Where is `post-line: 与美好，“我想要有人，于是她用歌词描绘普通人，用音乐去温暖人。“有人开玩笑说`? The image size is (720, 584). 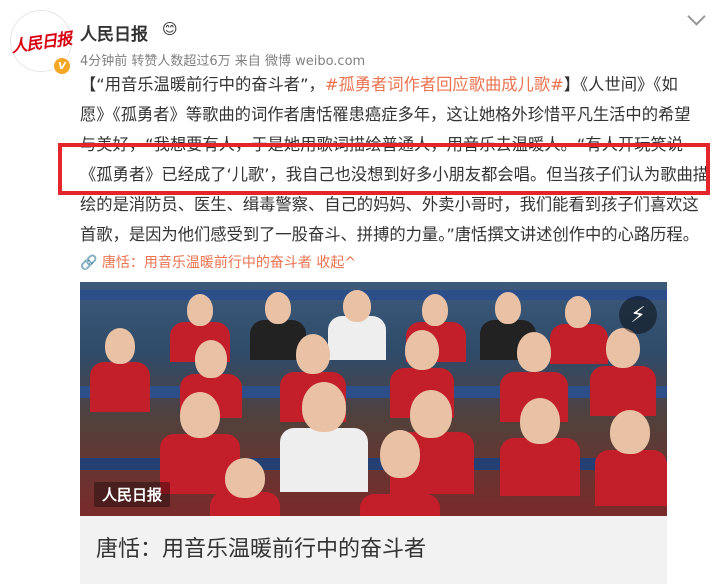
post-line: 与美好，“我想要有人，于是她用歌词描绘普通人，用音乐去温暖人。“有人开玩笑说 is located at coordinates (397, 145).